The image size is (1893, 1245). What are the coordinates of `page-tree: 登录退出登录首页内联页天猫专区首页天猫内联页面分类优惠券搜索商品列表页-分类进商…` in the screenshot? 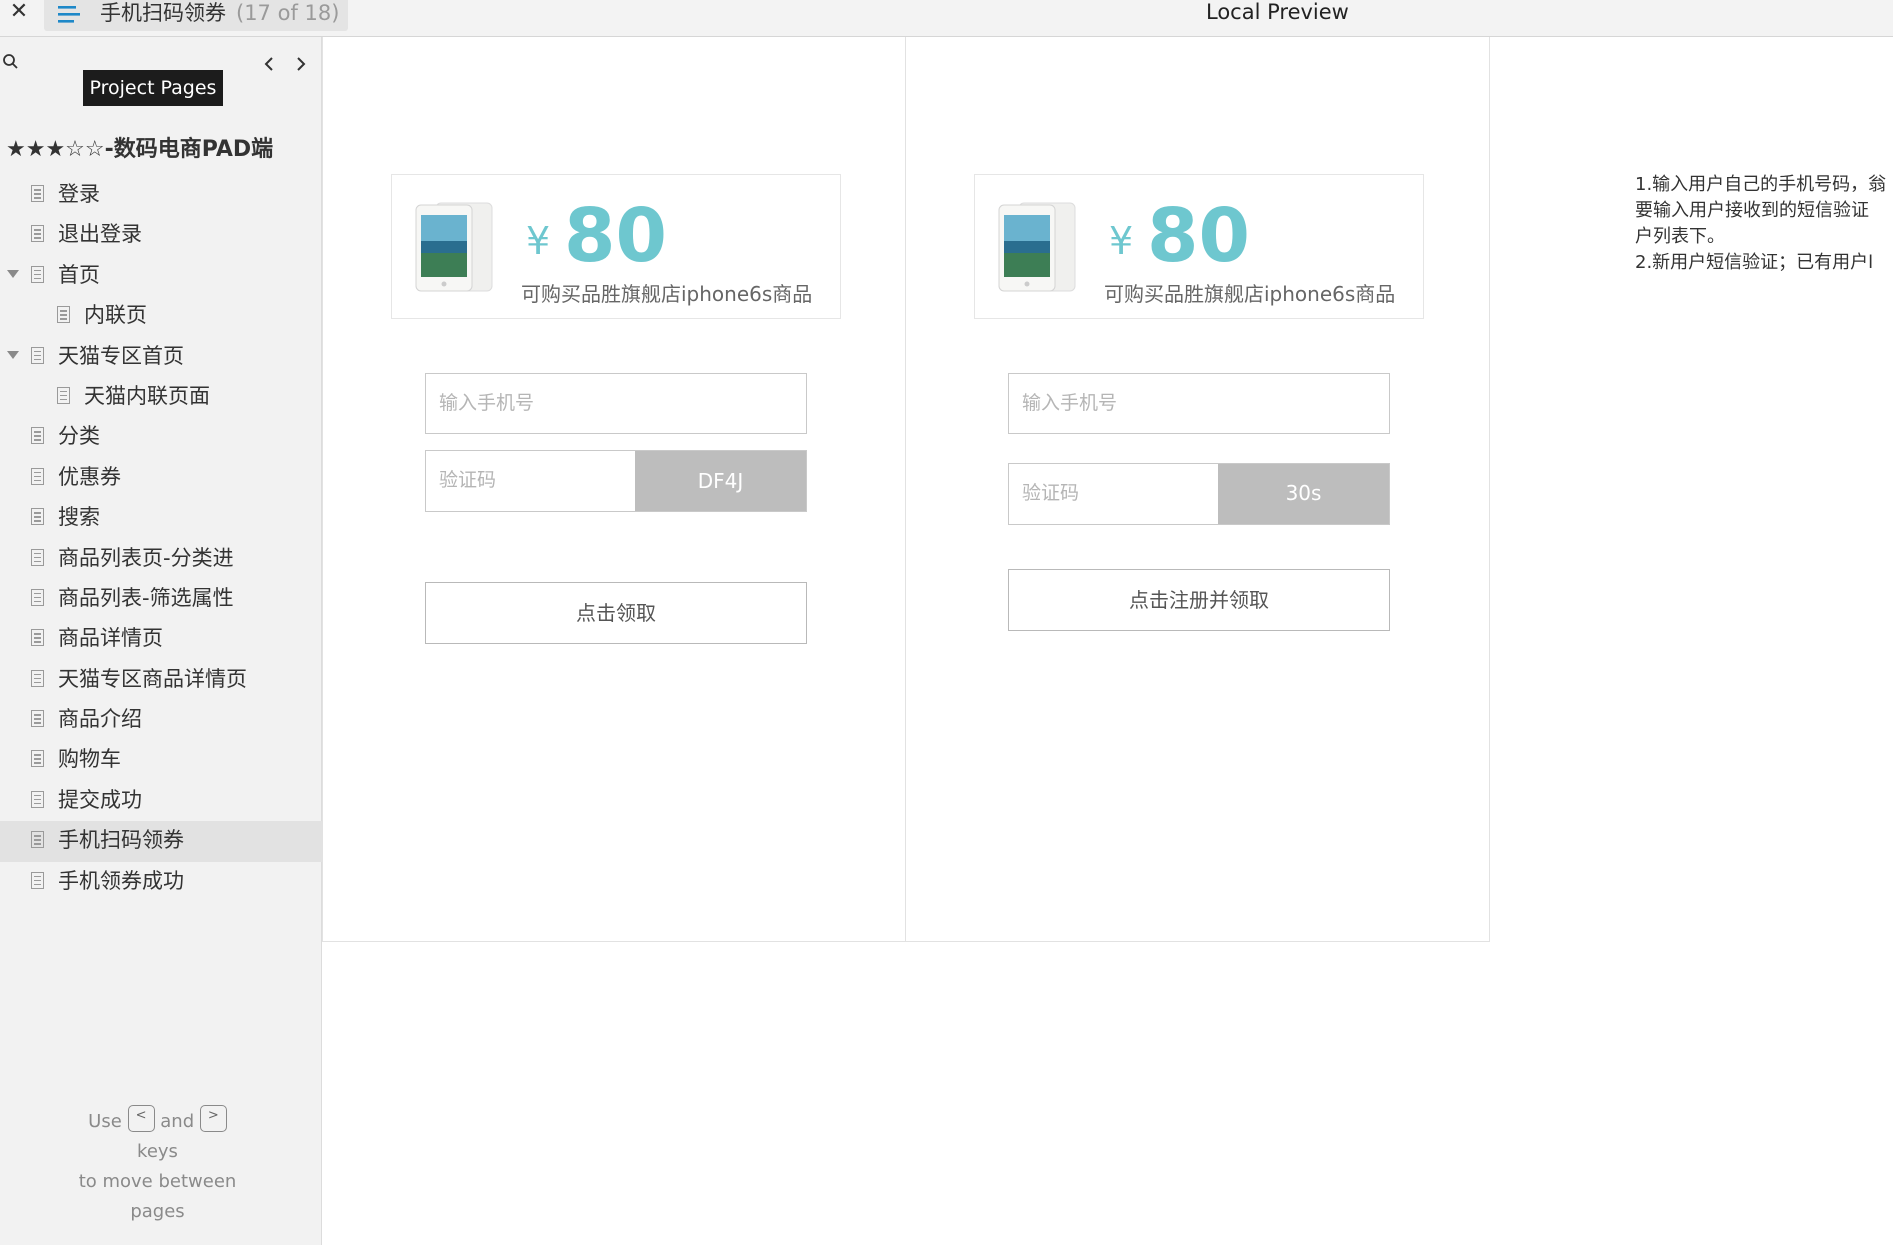 It's located at (161, 538).